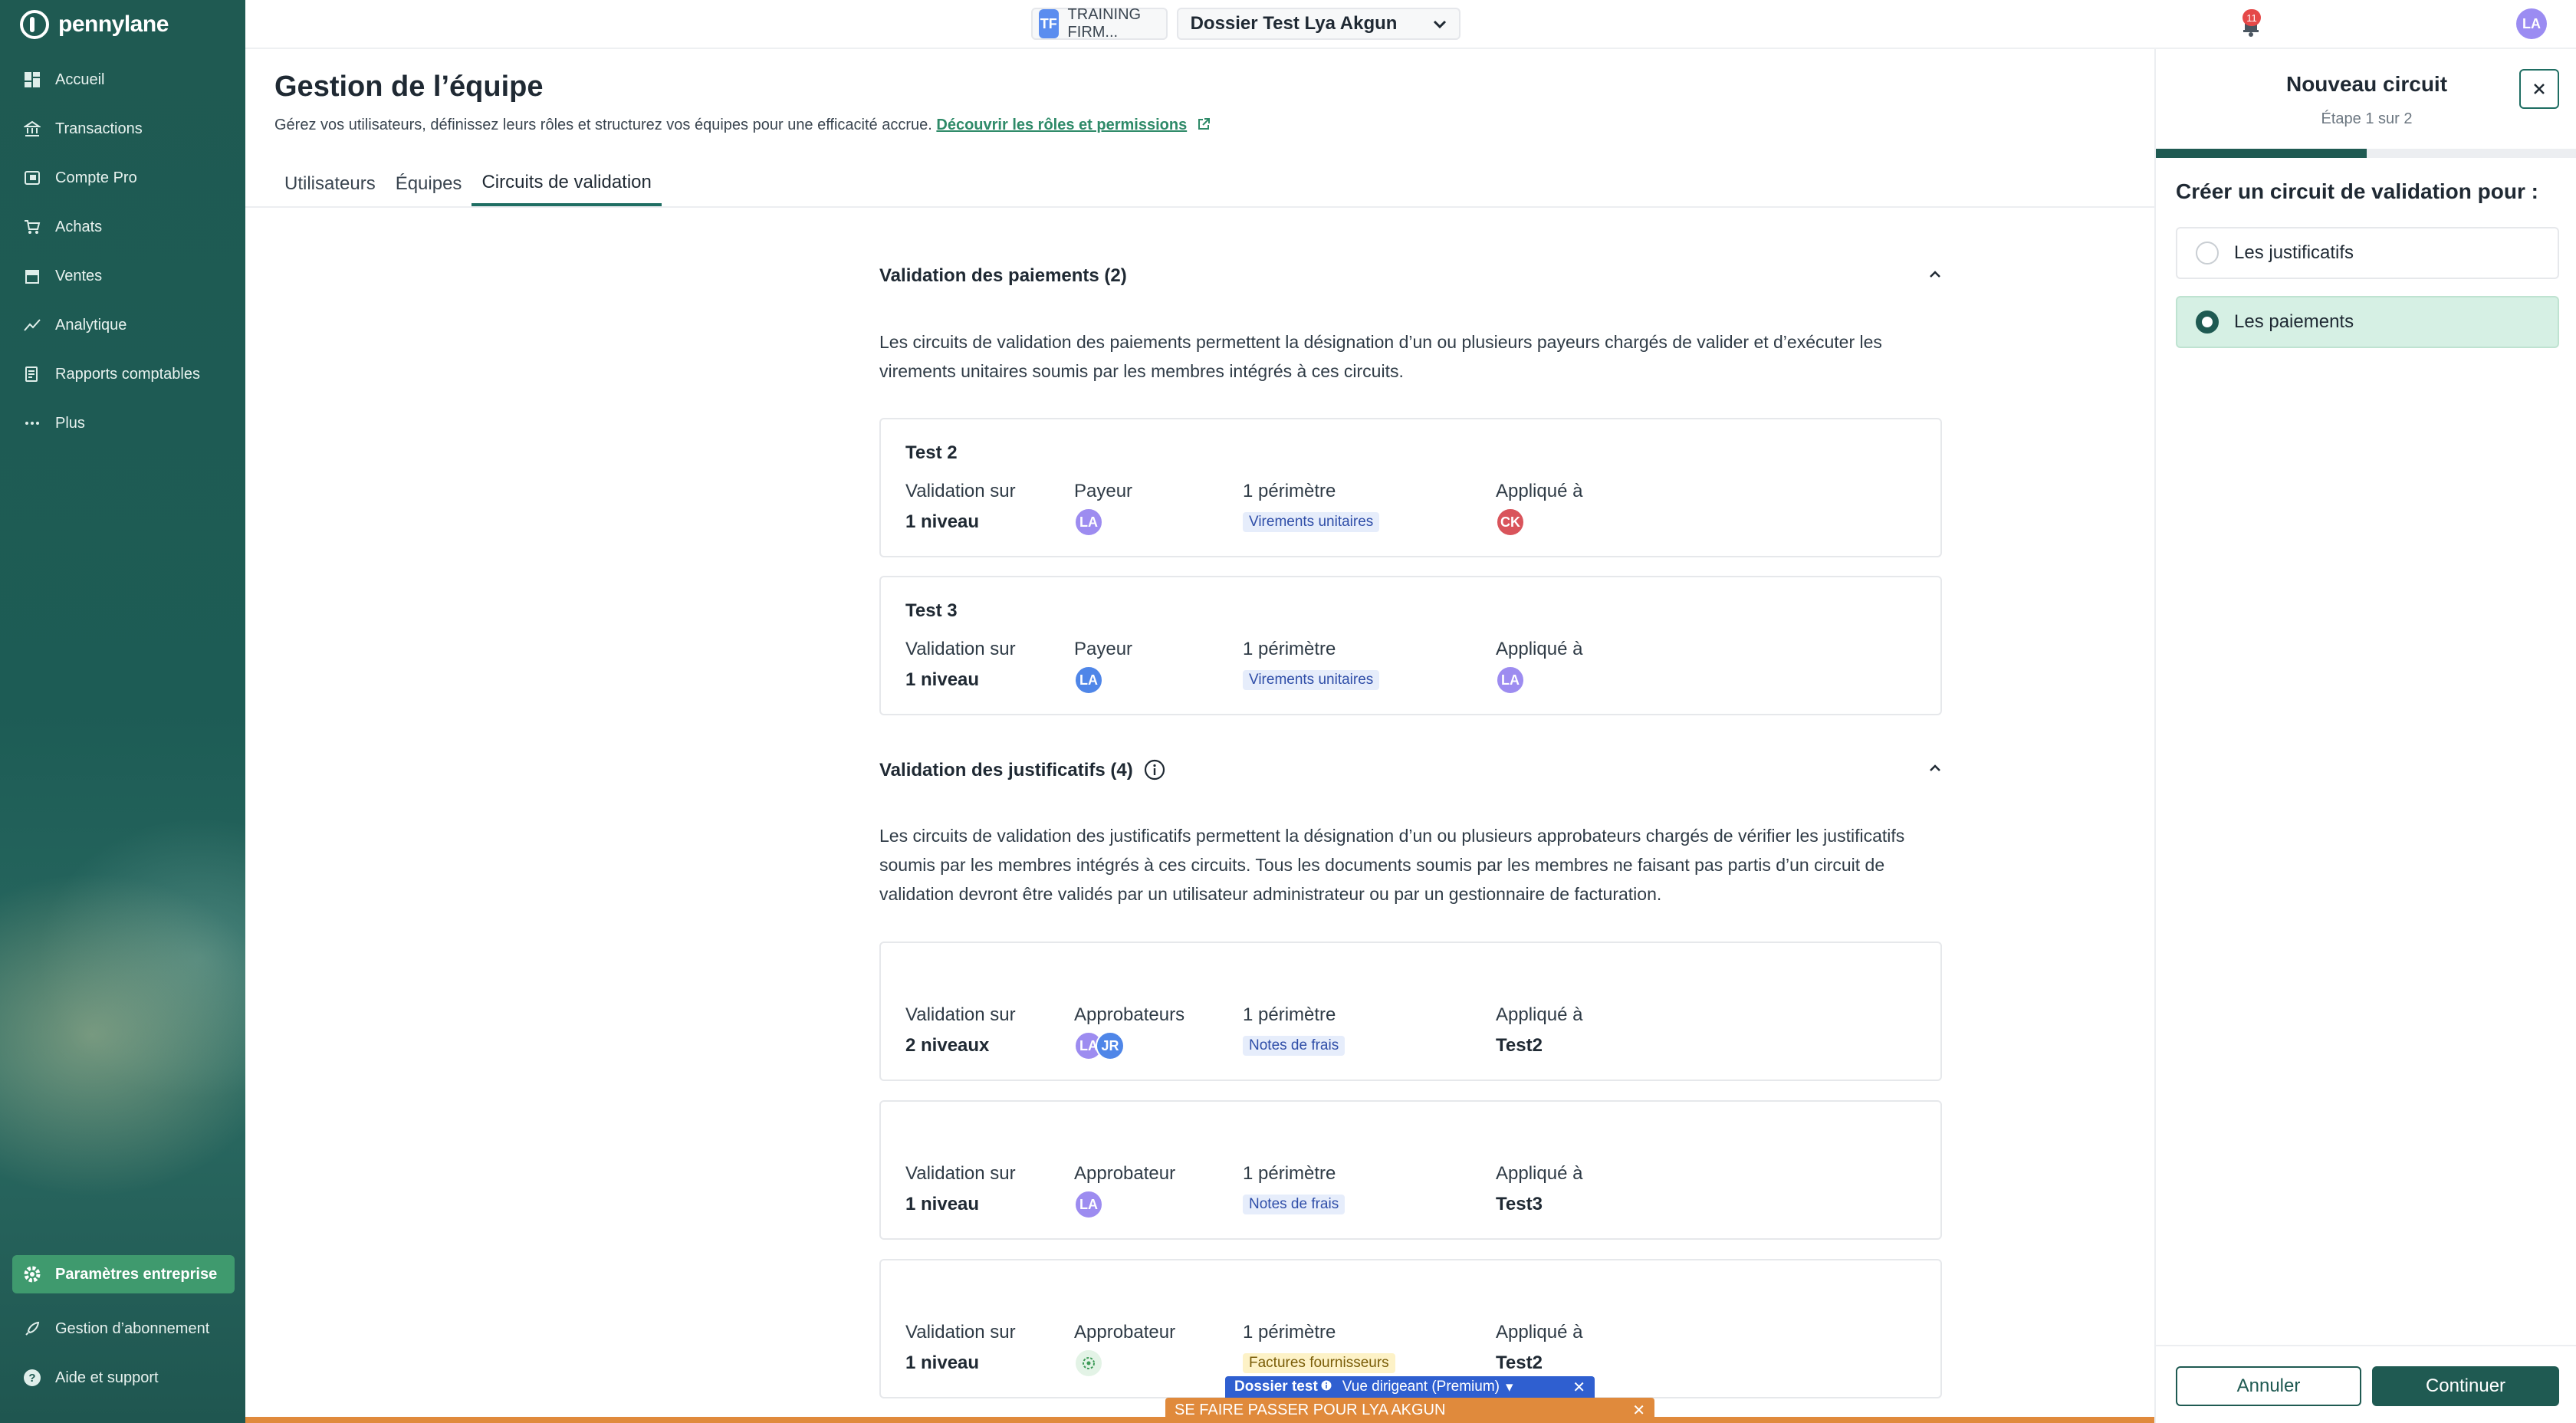 The image size is (2576, 1423). Describe the element at coordinates (123, 128) in the screenshot. I see `sidebar-item-transactions: Transactions` at that location.